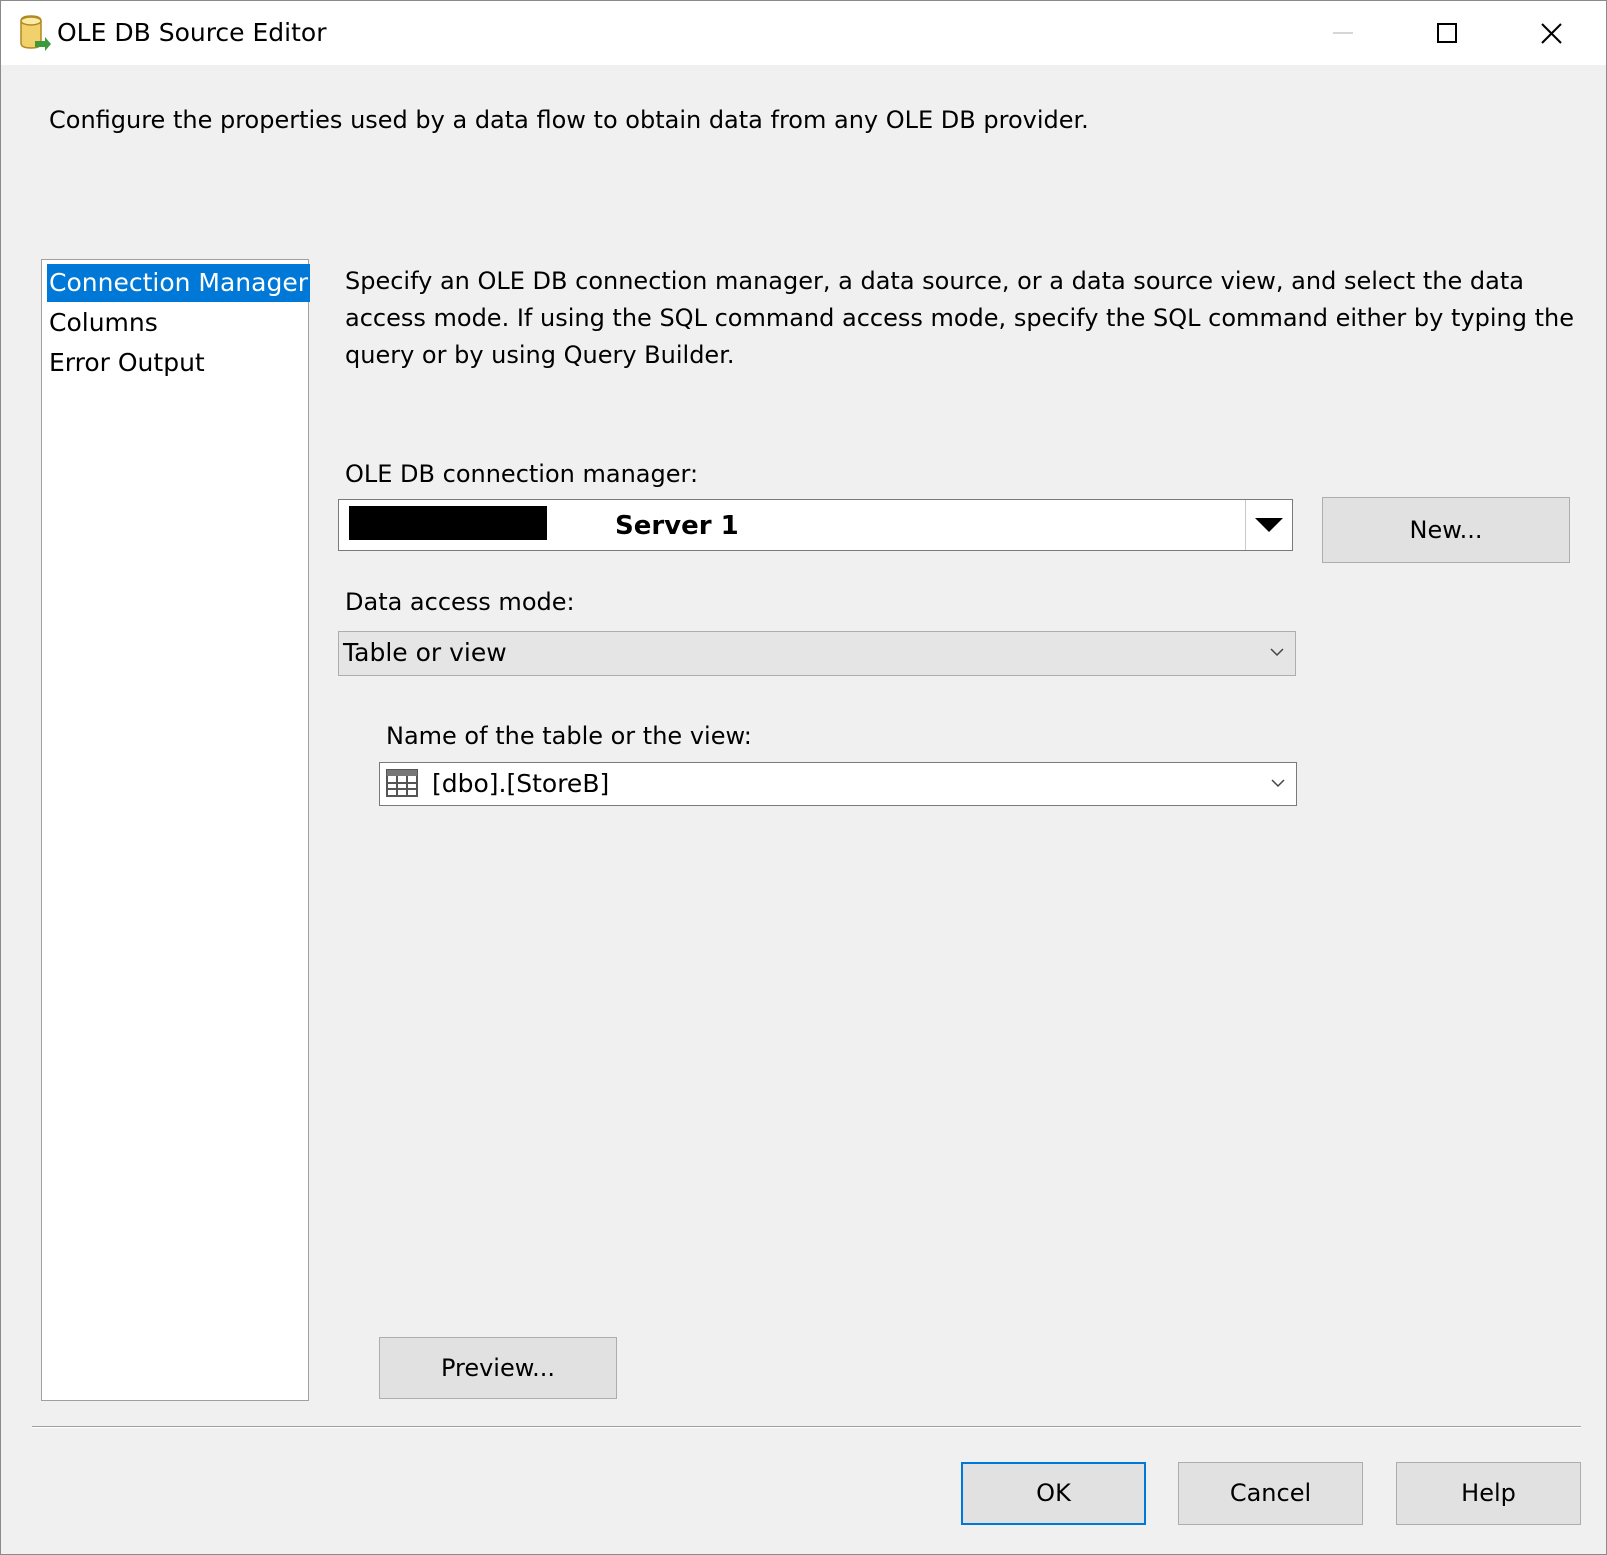 Image resolution: width=1607 pixels, height=1555 pixels. Describe the element at coordinates (1488, 1493) in the screenshot. I see `help-button: Help` at that location.